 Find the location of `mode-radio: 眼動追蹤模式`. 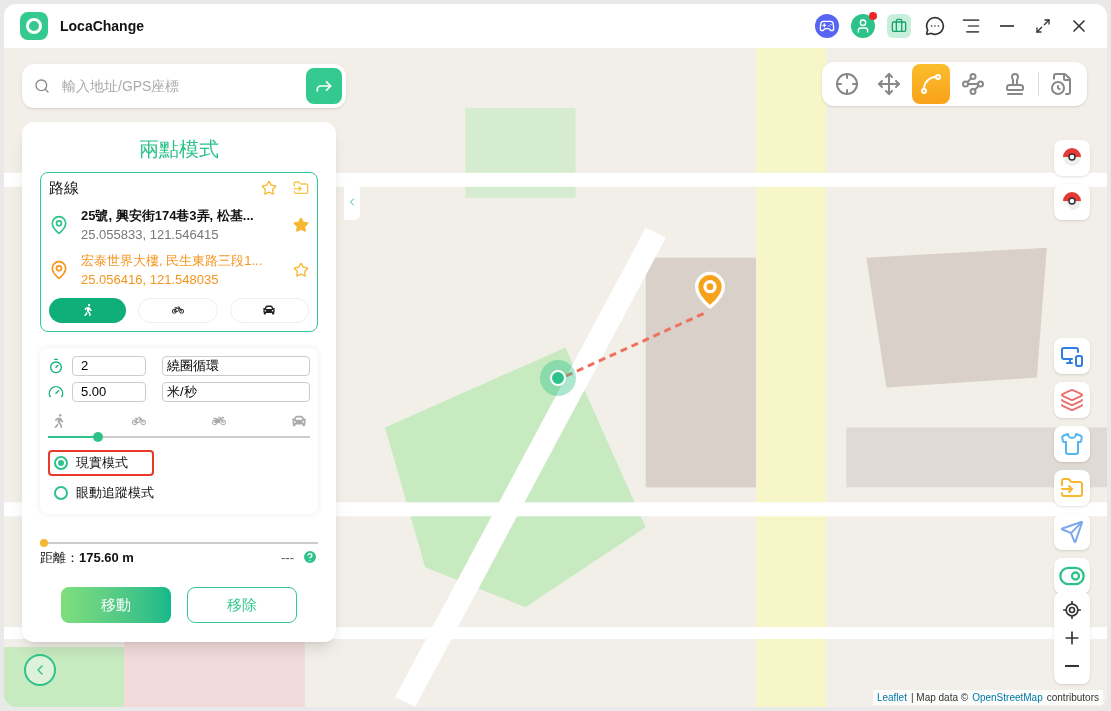

mode-radio: 眼動追蹤模式 is located at coordinates (114, 492).